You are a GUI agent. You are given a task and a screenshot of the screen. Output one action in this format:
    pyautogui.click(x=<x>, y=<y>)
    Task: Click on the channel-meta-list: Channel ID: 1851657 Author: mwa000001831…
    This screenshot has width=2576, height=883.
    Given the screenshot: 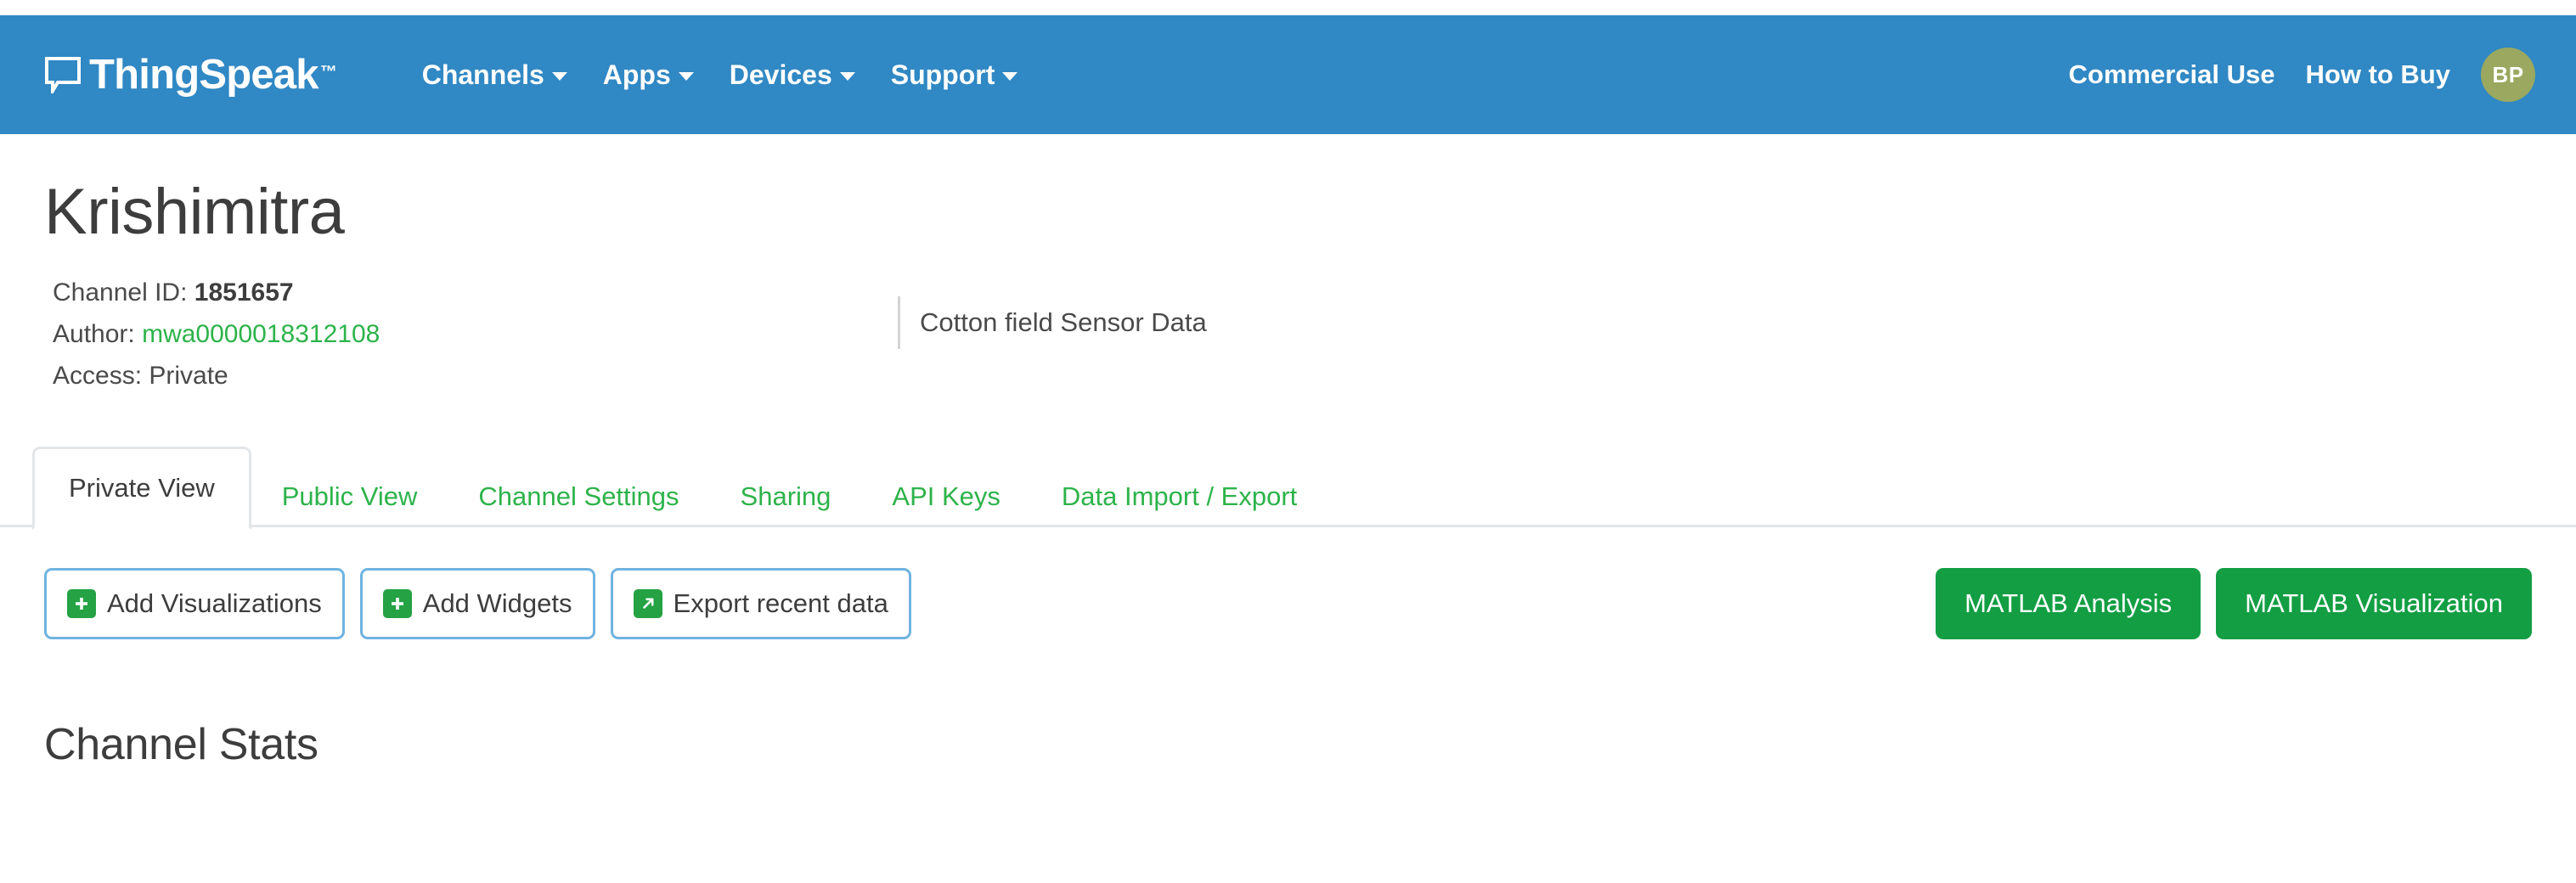 What is the action you would take?
    pyautogui.click(x=1314, y=335)
    